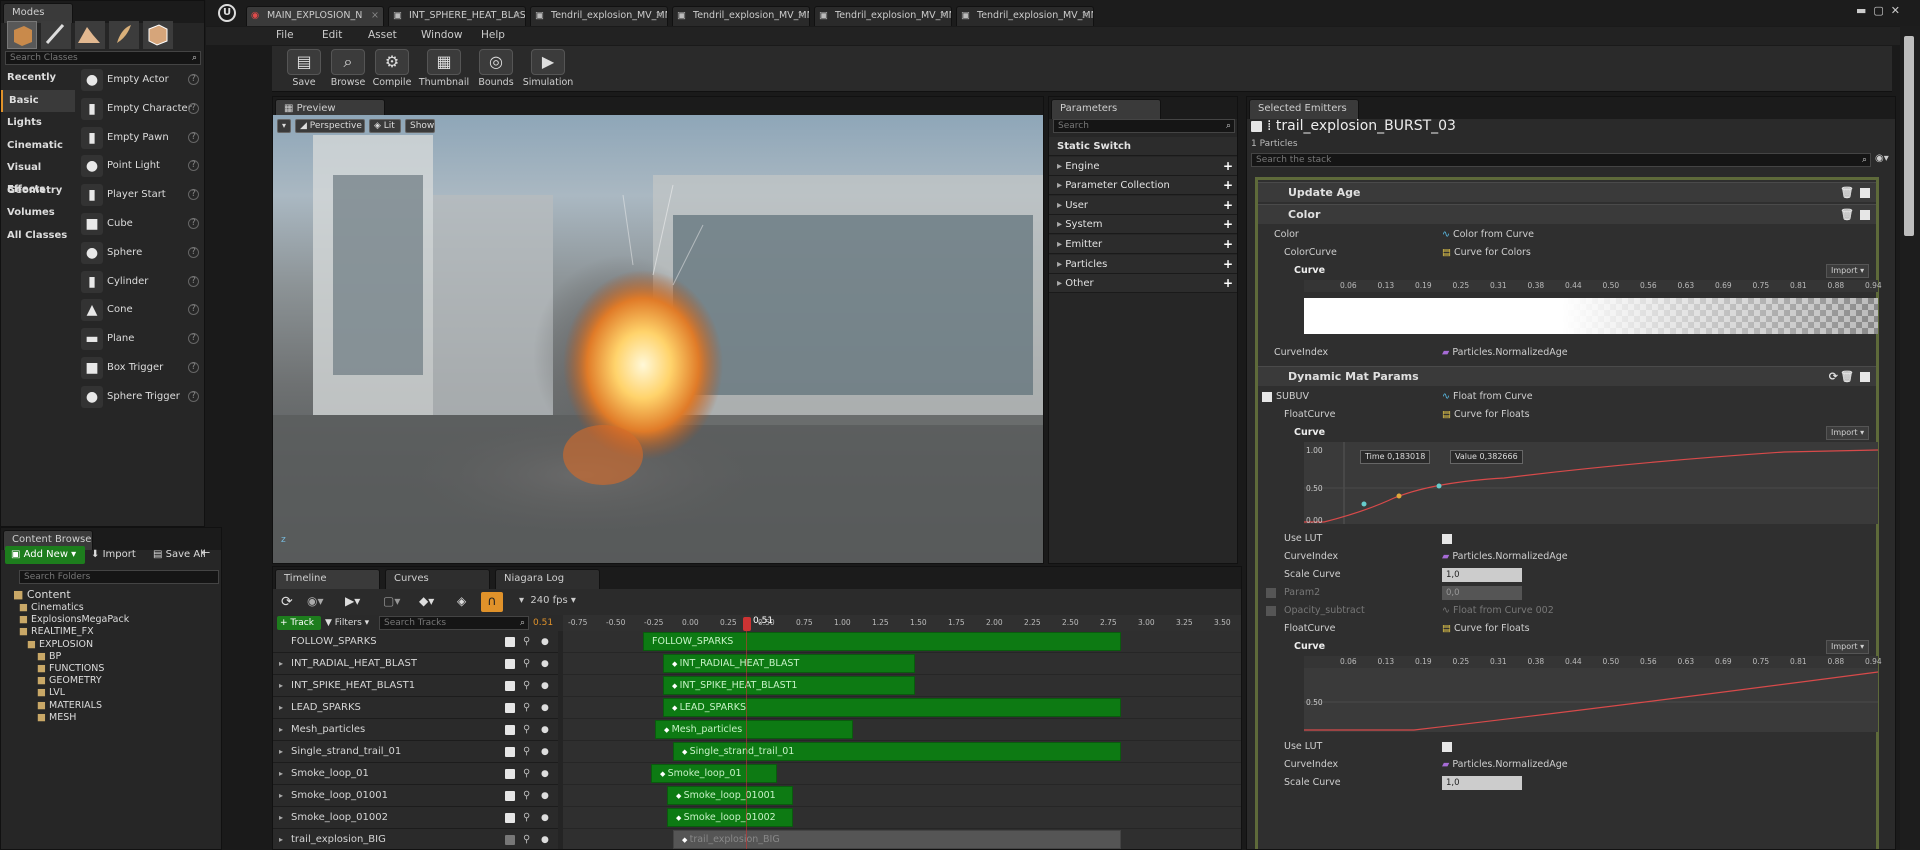 The width and height of the screenshot is (1920, 850). I want to click on value-field: Value 0,382666, so click(1486, 457).